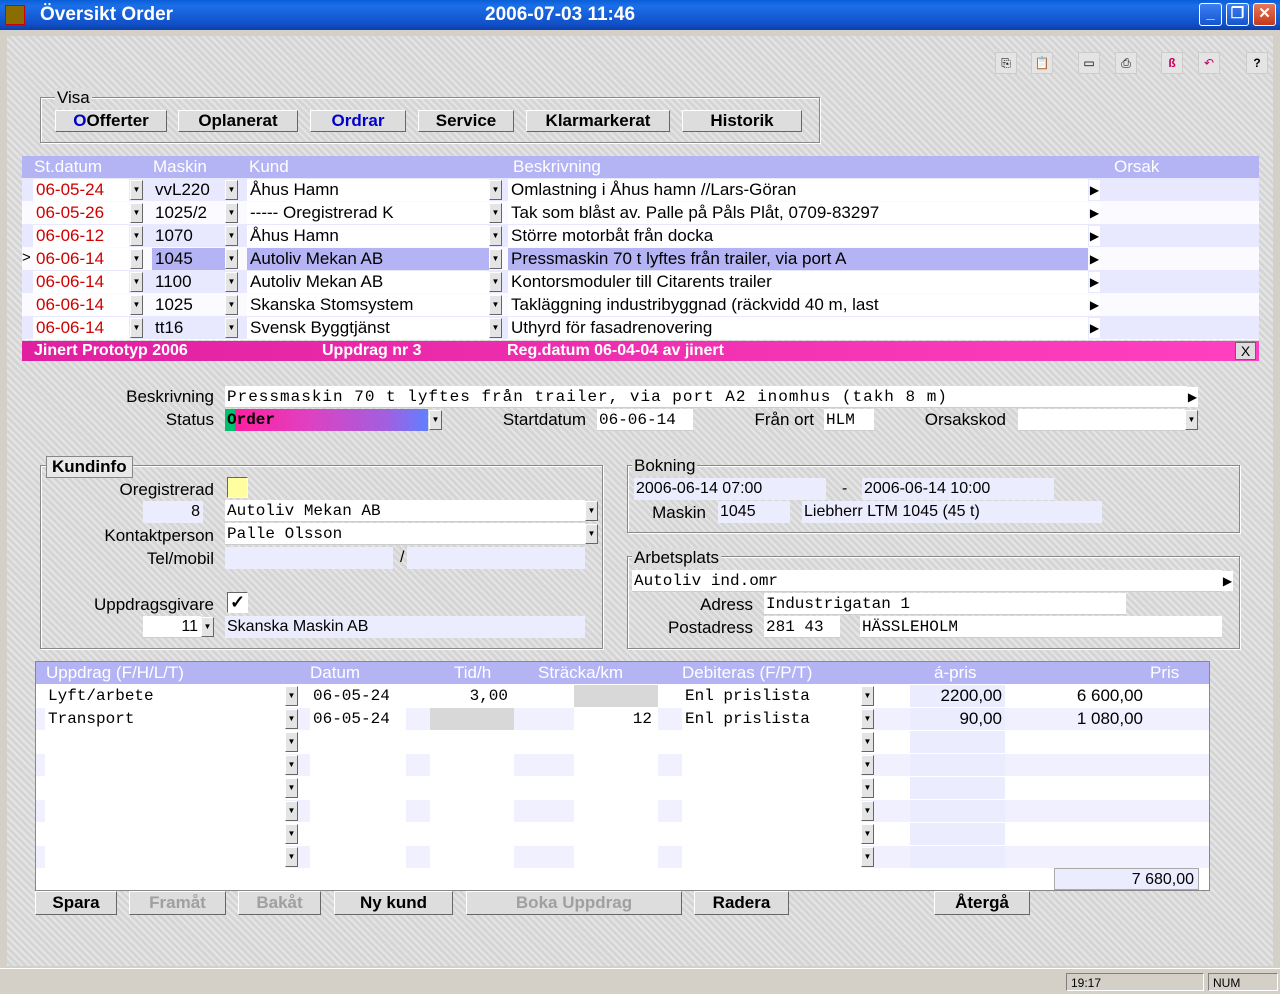 The image size is (1280, 994). Describe the element at coordinates (358, 121) in the screenshot. I see `ordrar-button: Ordrar` at that location.